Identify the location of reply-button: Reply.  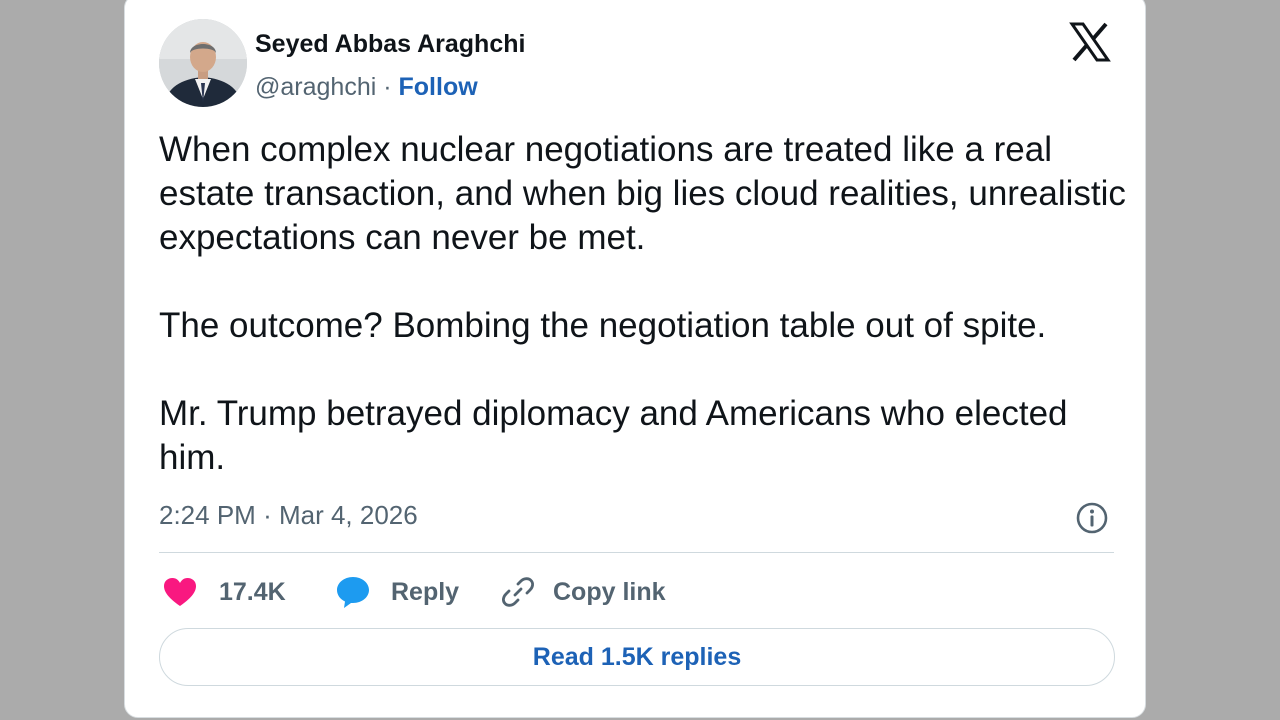
(397, 592).